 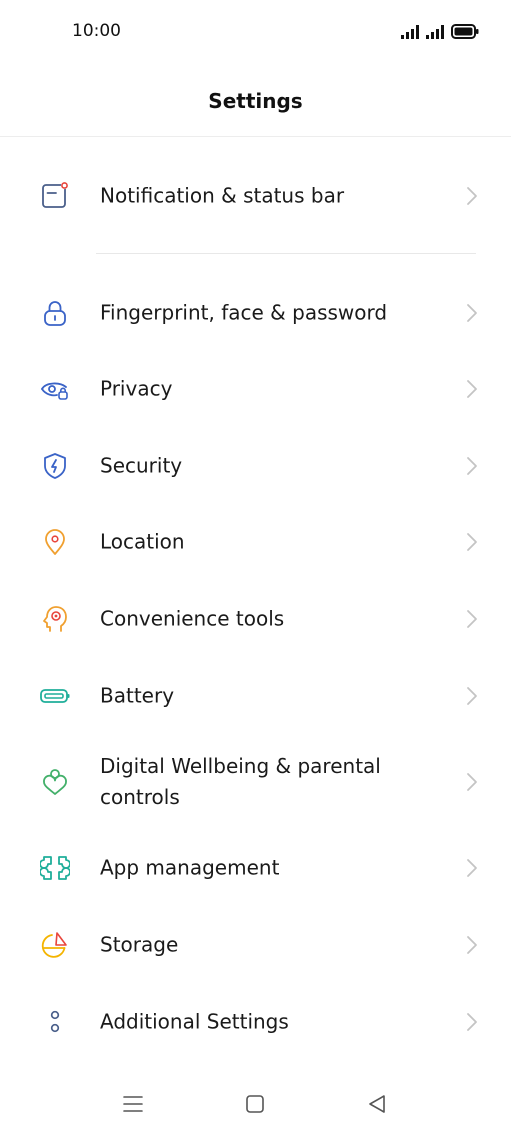 What do you see at coordinates (133, 1104) in the screenshot?
I see `menu-icon` at bounding box center [133, 1104].